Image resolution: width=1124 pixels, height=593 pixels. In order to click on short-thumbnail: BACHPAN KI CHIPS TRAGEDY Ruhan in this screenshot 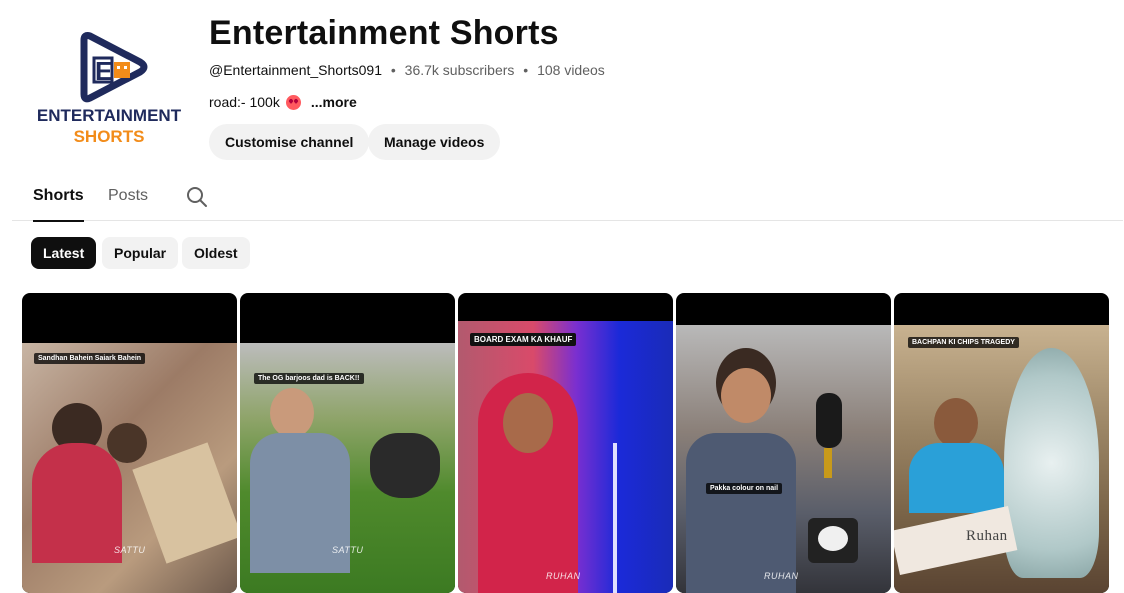, I will do `click(1001, 443)`.